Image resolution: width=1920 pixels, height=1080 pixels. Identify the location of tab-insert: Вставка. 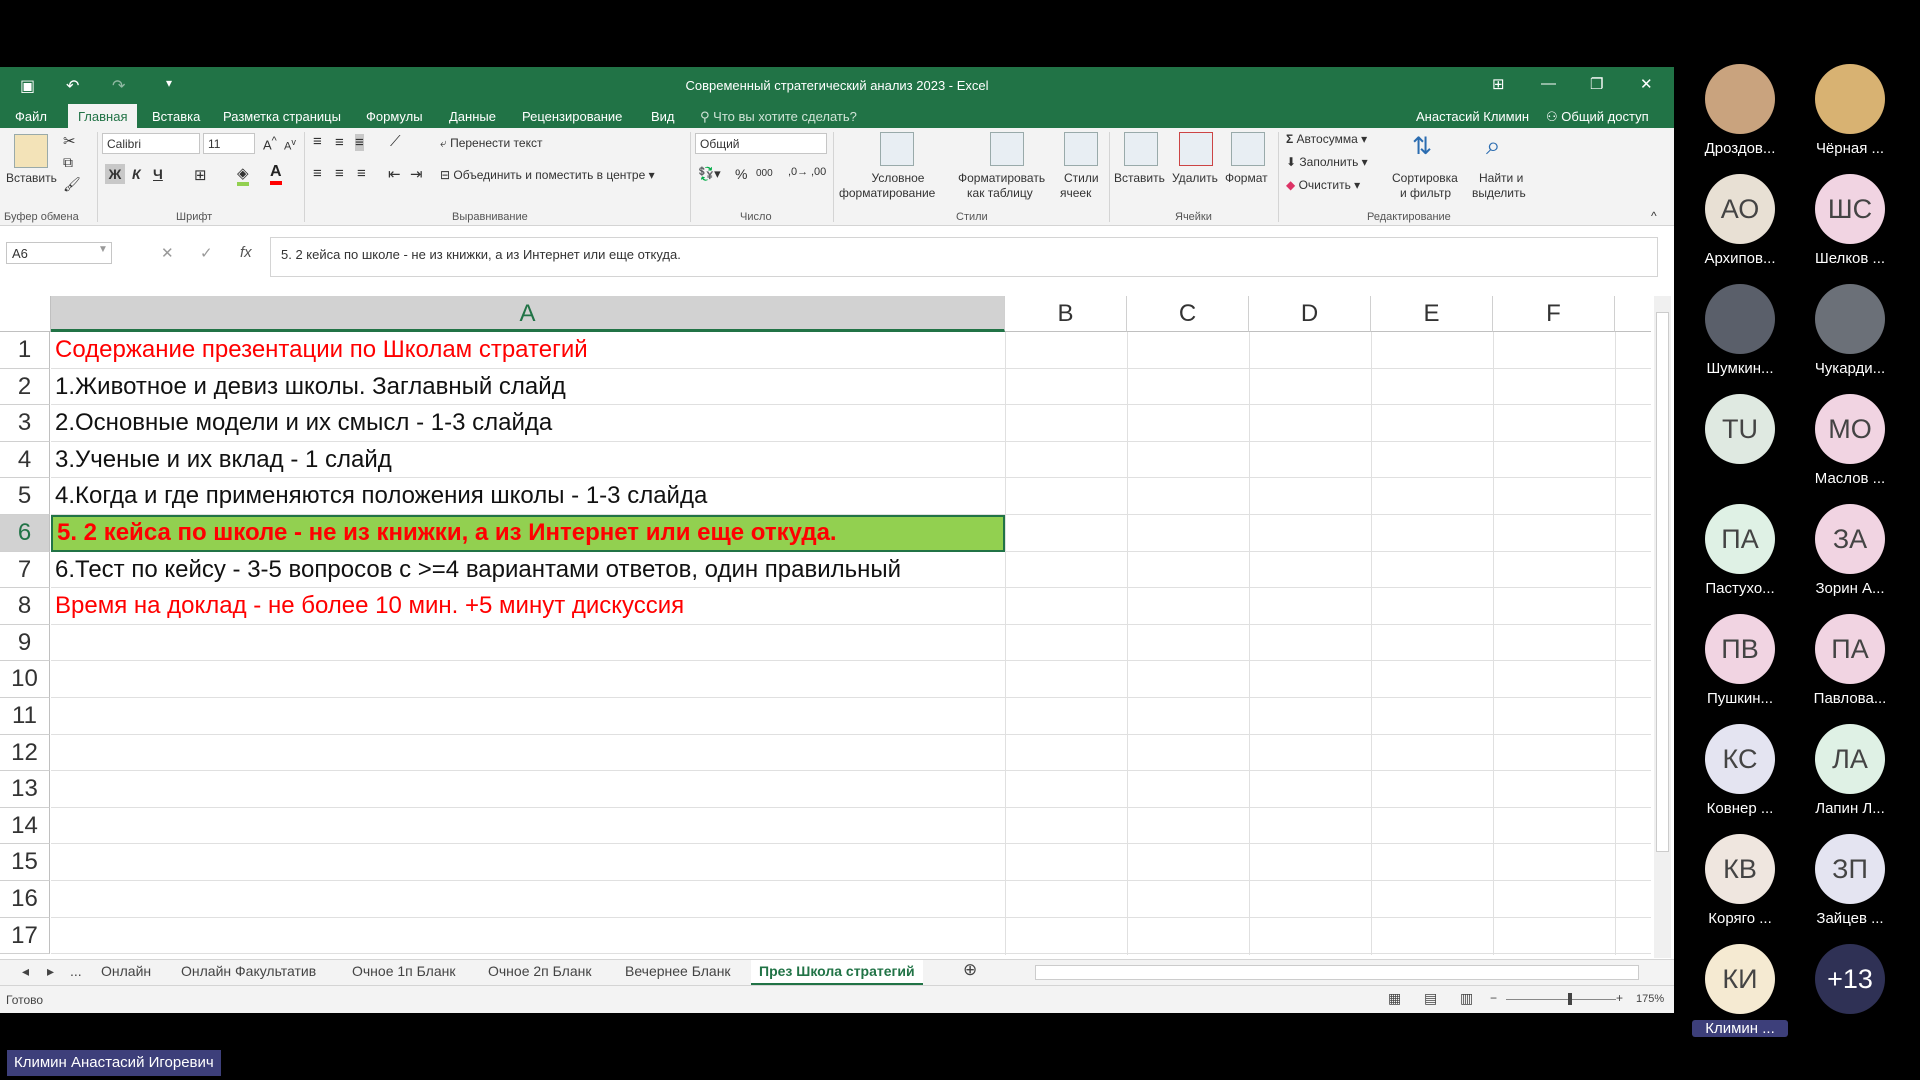
(176, 116).